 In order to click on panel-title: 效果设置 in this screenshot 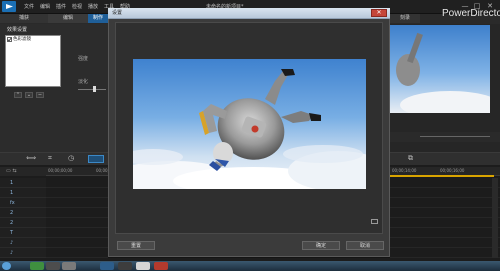, I will do `click(17, 30)`.